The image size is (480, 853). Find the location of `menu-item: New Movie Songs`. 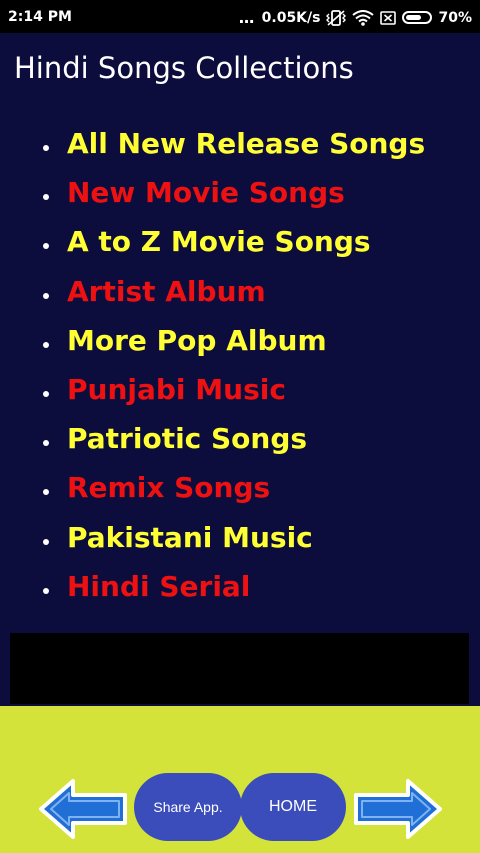

menu-item: New Movie Songs is located at coordinates (212, 194).